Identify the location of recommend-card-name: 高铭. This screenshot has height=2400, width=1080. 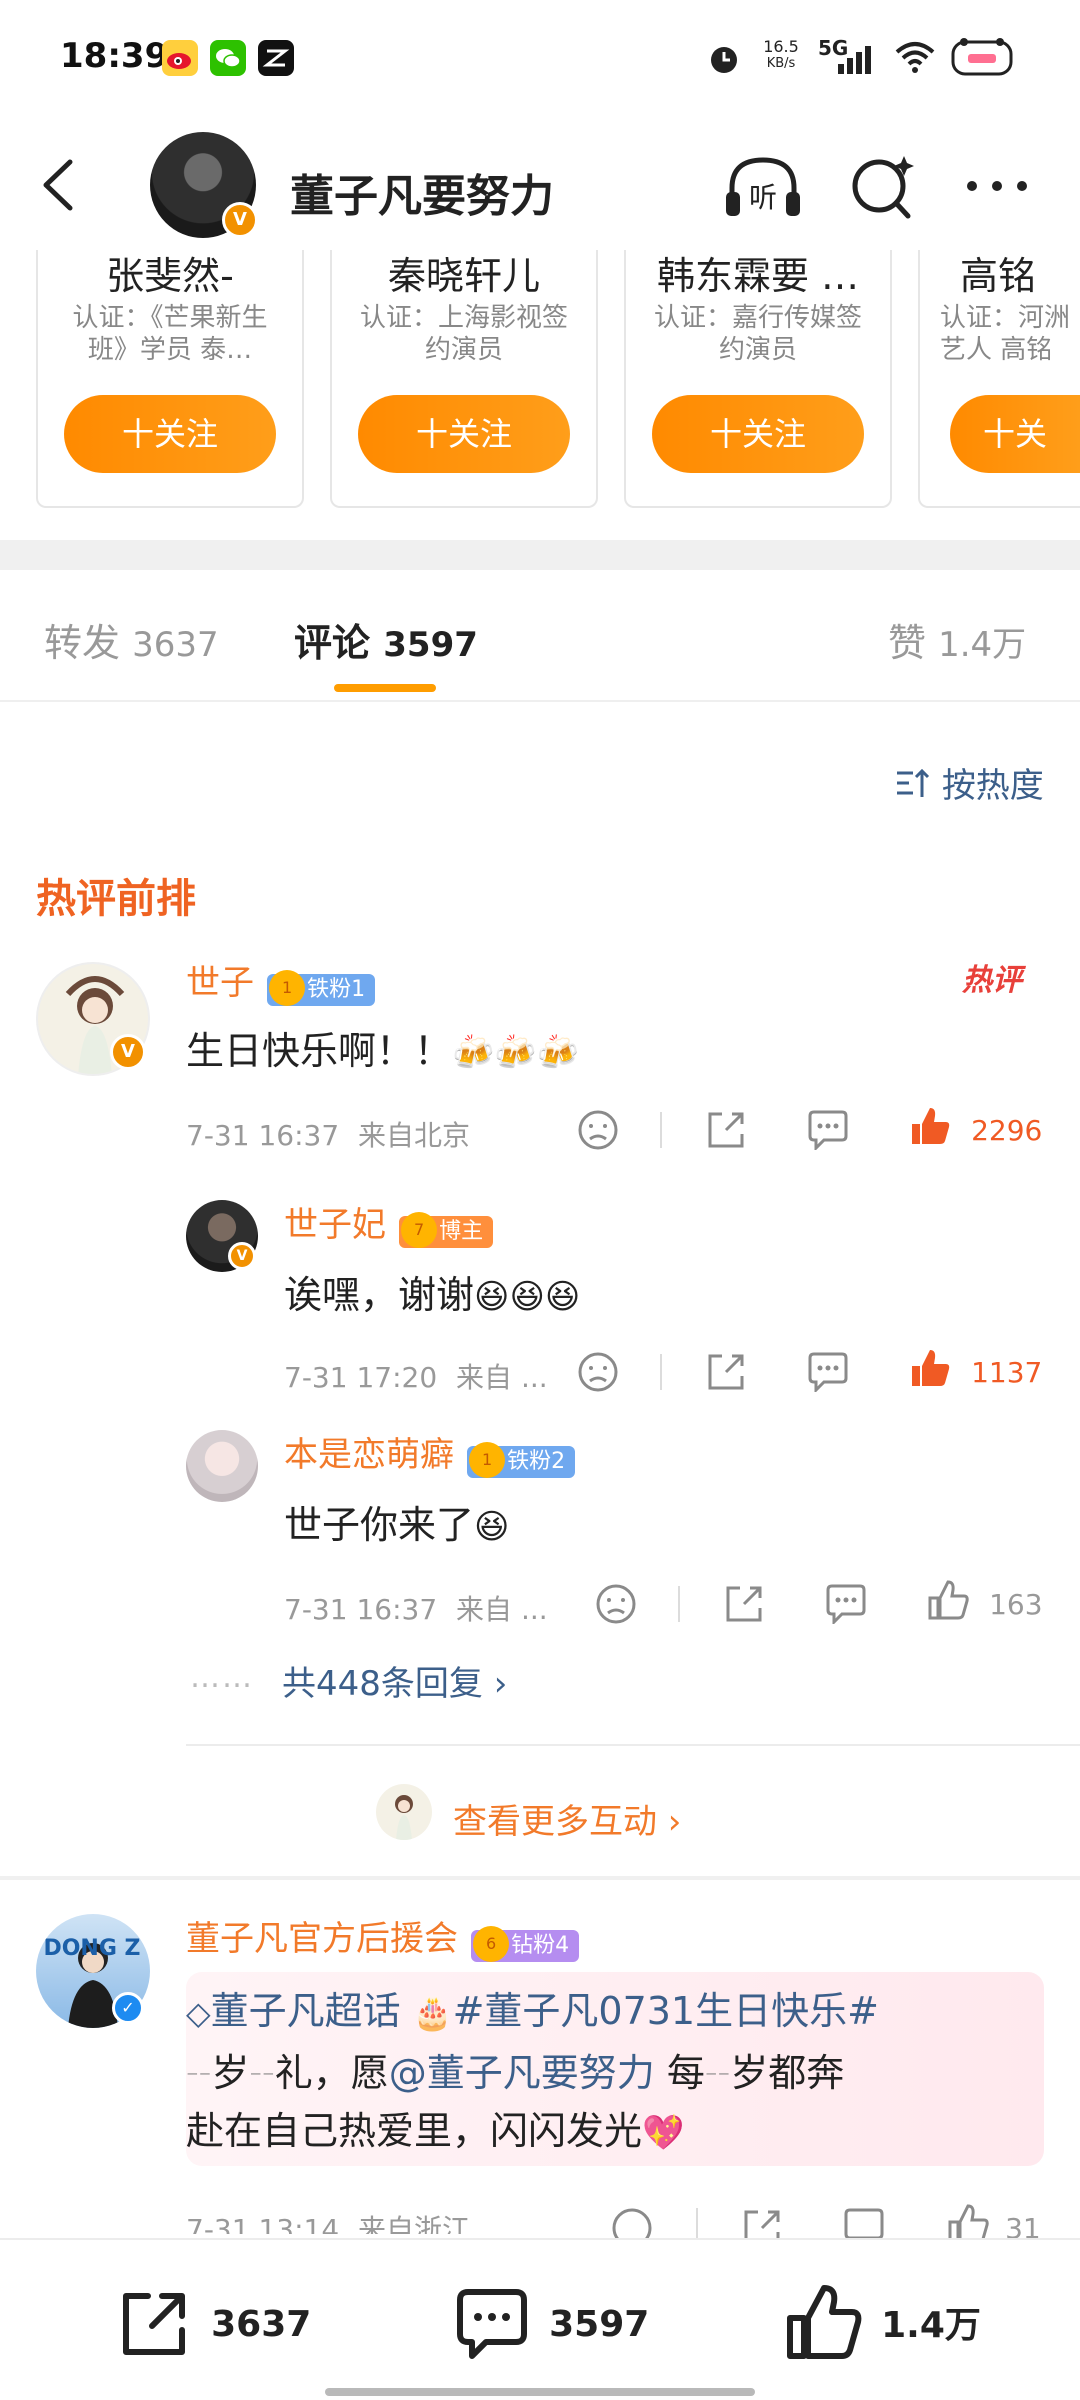
(998, 276).